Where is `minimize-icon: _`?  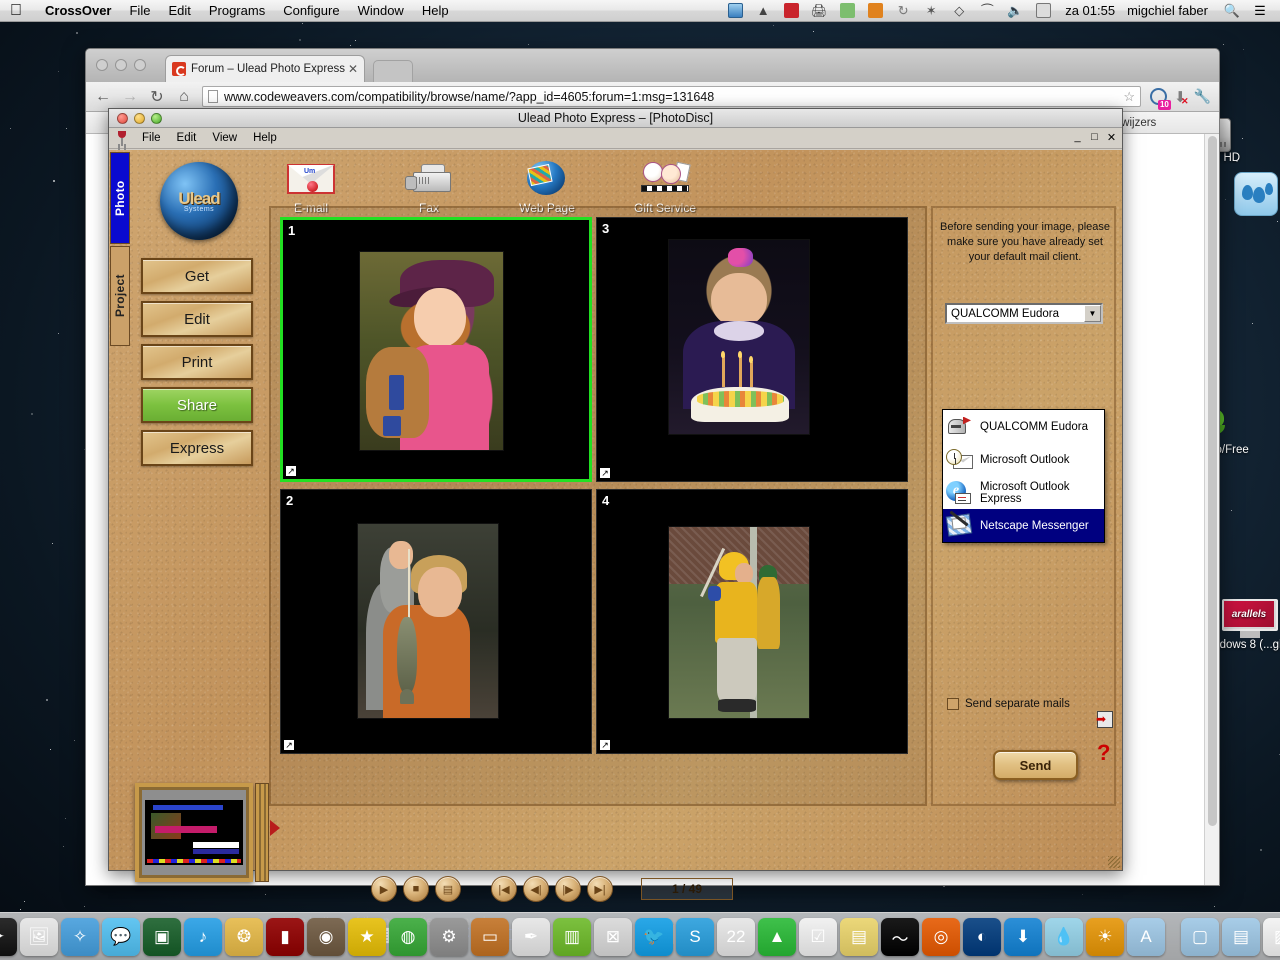
minimize-icon: _ is located at coordinates (1077, 137).